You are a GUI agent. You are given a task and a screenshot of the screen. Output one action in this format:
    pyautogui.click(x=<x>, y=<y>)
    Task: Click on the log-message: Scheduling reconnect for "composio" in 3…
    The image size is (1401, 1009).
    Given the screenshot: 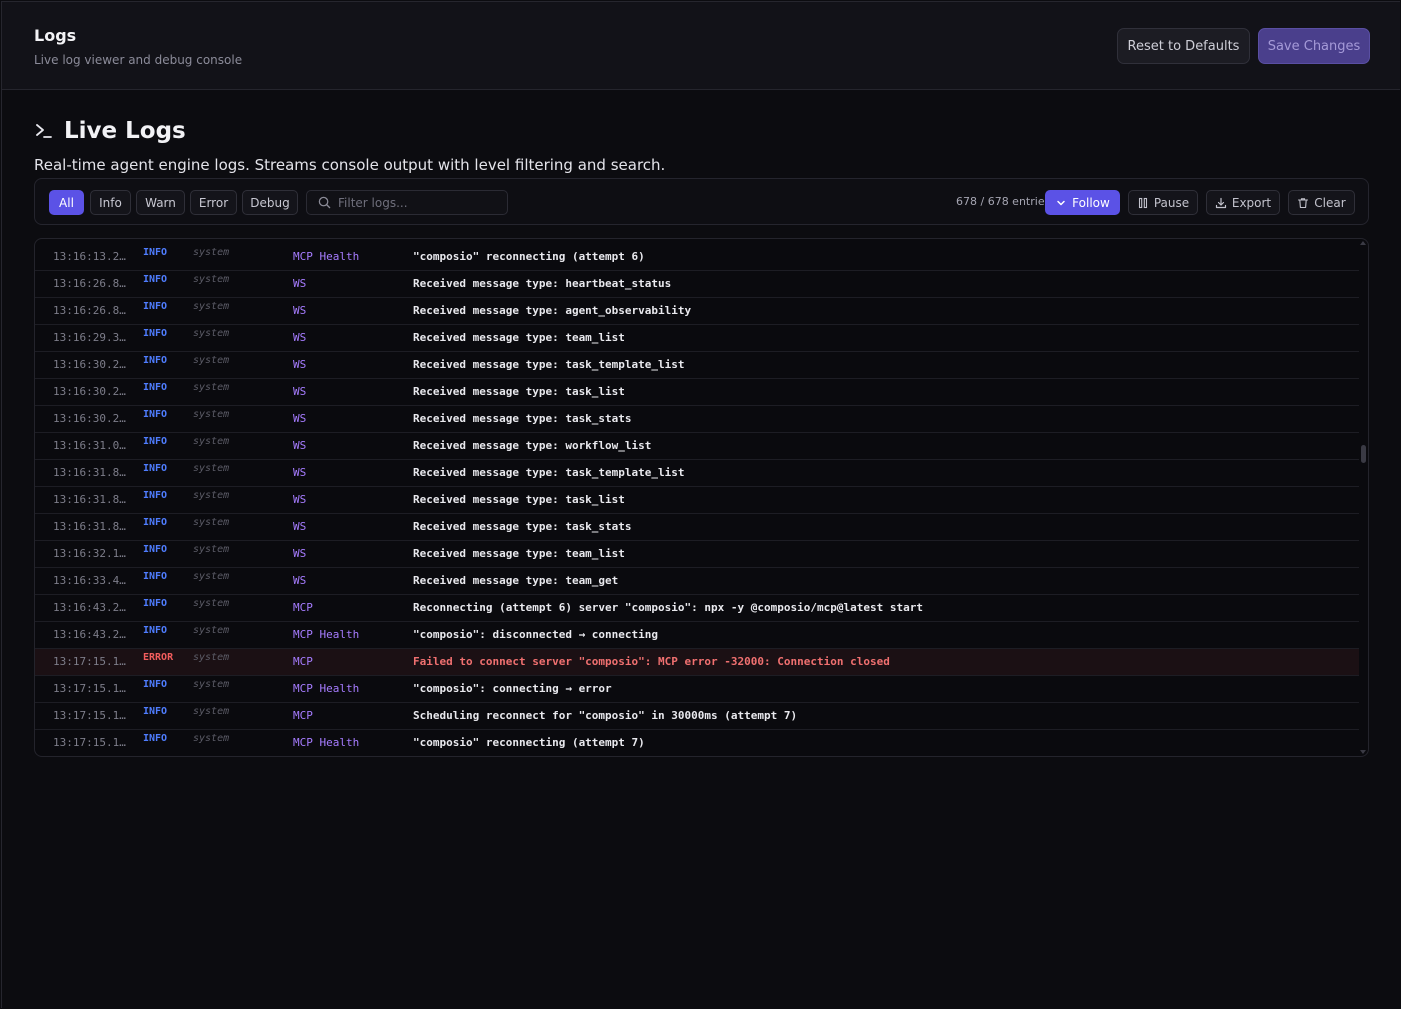 What is the action you would take?
    pyautogui.click(x=605, y=715)
    